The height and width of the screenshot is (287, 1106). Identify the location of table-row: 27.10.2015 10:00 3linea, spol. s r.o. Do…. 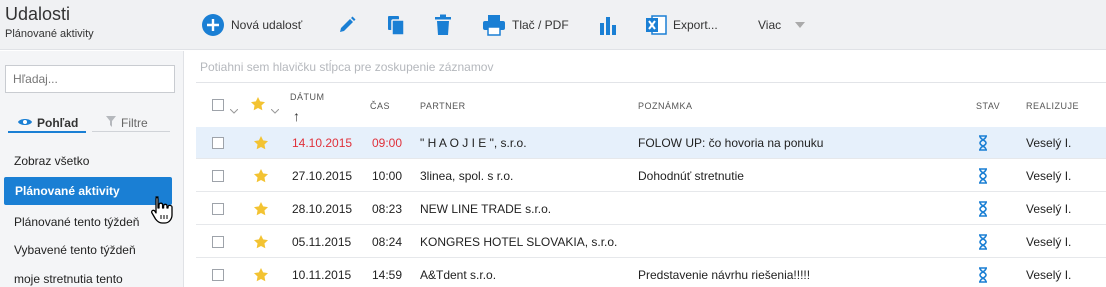
(651, 176).